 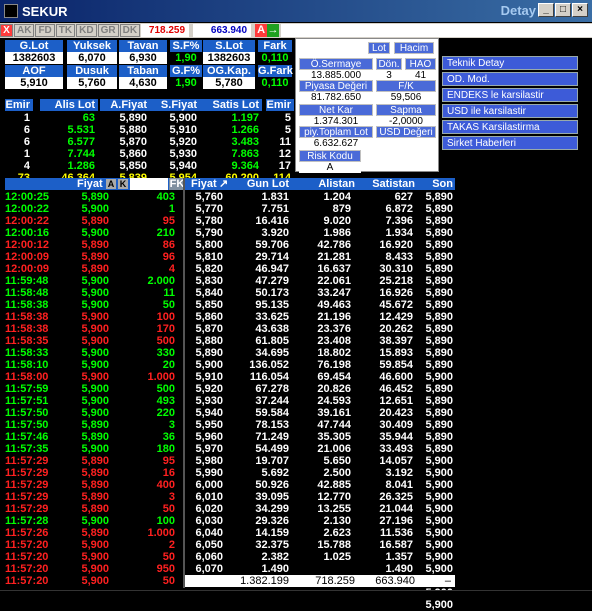 I want to click on toolbar-close-button: X, so click(x=6, y=30).